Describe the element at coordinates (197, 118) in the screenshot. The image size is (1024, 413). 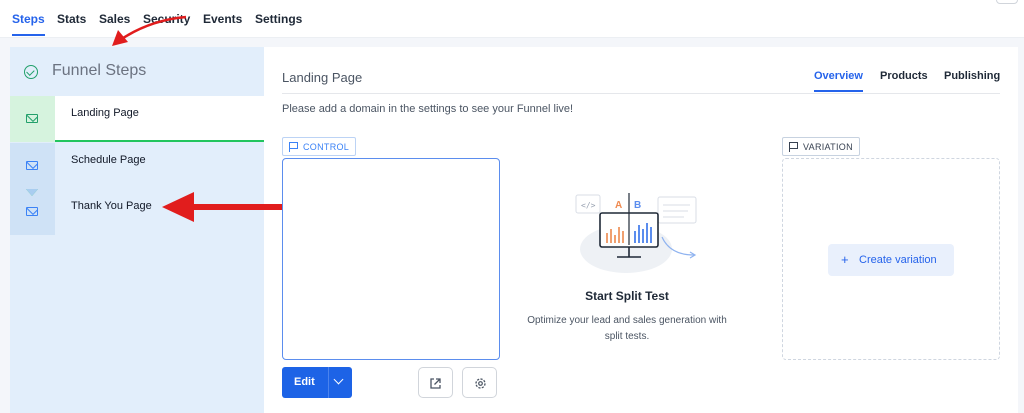
I see `annotation-layer` at that location.